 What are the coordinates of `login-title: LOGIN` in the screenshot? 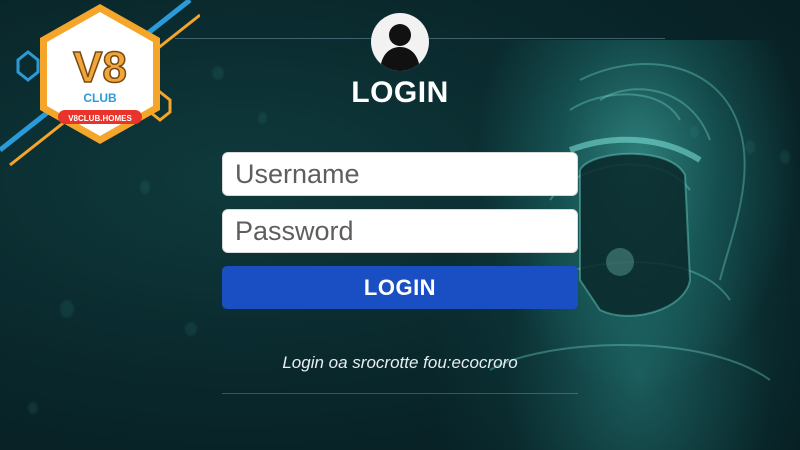 It's located at (400, 92).